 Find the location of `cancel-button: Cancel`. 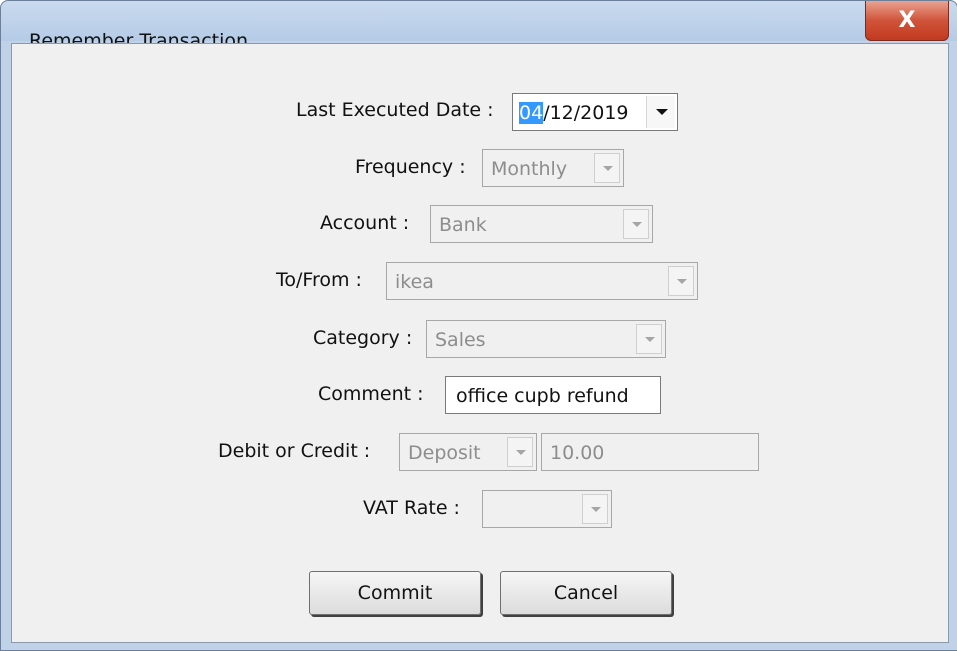

cancel-button: Cancel is located at coordinates (586, 593).